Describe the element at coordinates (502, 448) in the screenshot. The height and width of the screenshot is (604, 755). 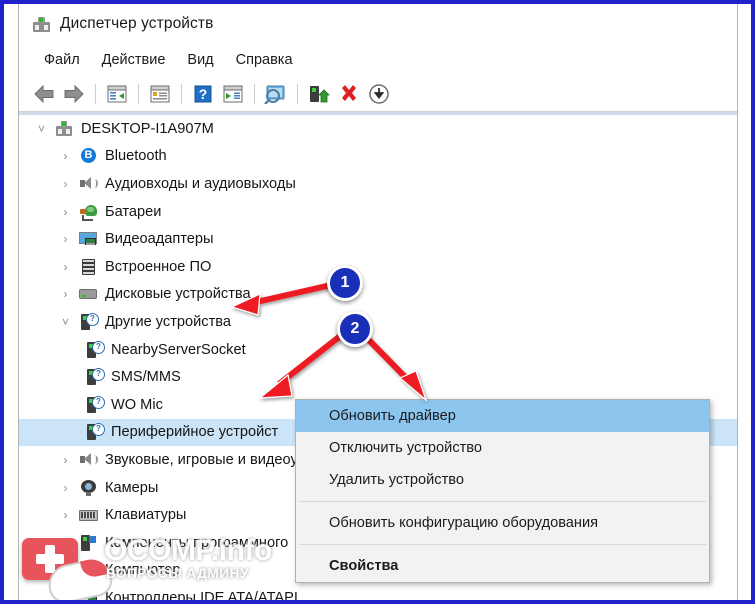
I see `menu-disable-device: Отключить устройство` at that location.